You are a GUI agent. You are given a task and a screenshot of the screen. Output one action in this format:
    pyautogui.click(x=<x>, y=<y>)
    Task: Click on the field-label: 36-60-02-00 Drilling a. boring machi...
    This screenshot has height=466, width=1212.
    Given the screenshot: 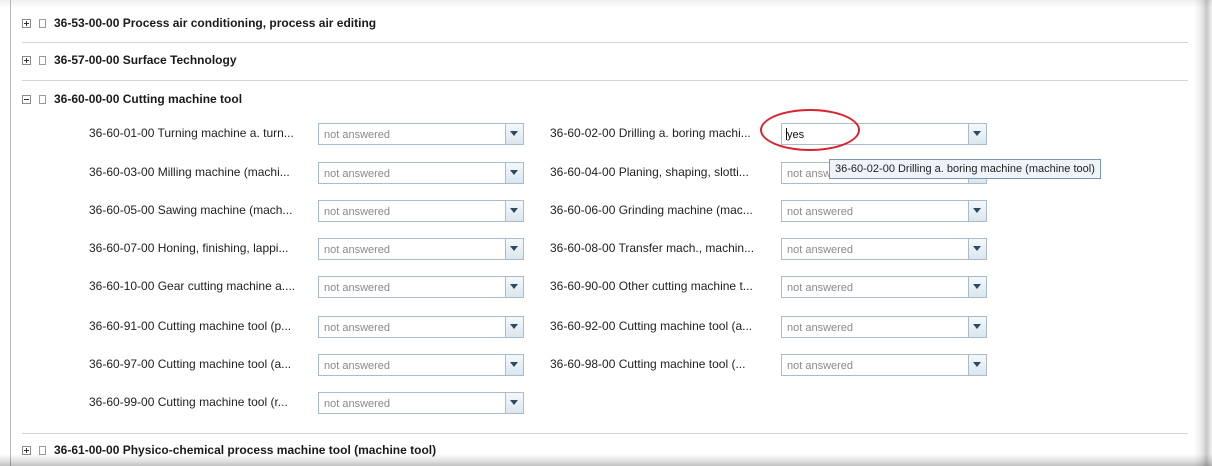 What is the action you would take?
    pyautogui.click(x=650, y=133)
    